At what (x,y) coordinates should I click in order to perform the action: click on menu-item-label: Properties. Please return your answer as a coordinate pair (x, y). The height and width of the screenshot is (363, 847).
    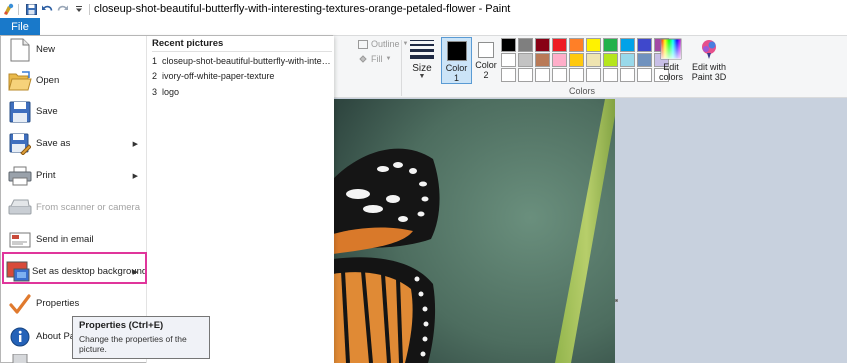
    Looking at the image, I should click on (58, 303).